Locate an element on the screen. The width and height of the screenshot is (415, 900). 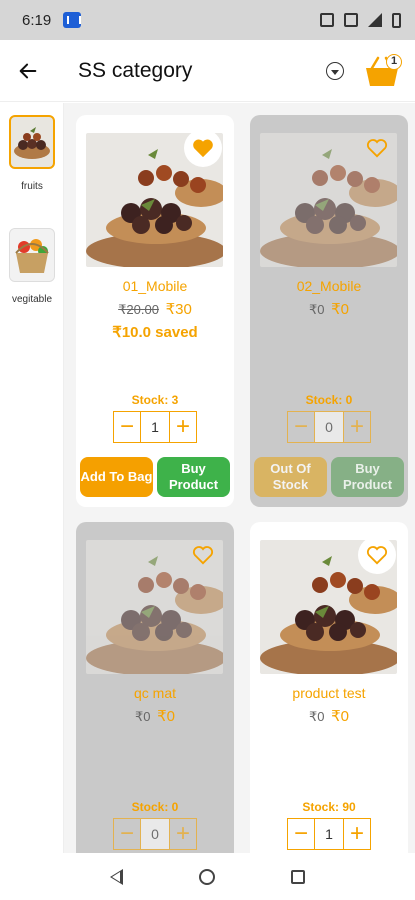
sidebar-item-label: vegitable is located at coordinates (32, 299).